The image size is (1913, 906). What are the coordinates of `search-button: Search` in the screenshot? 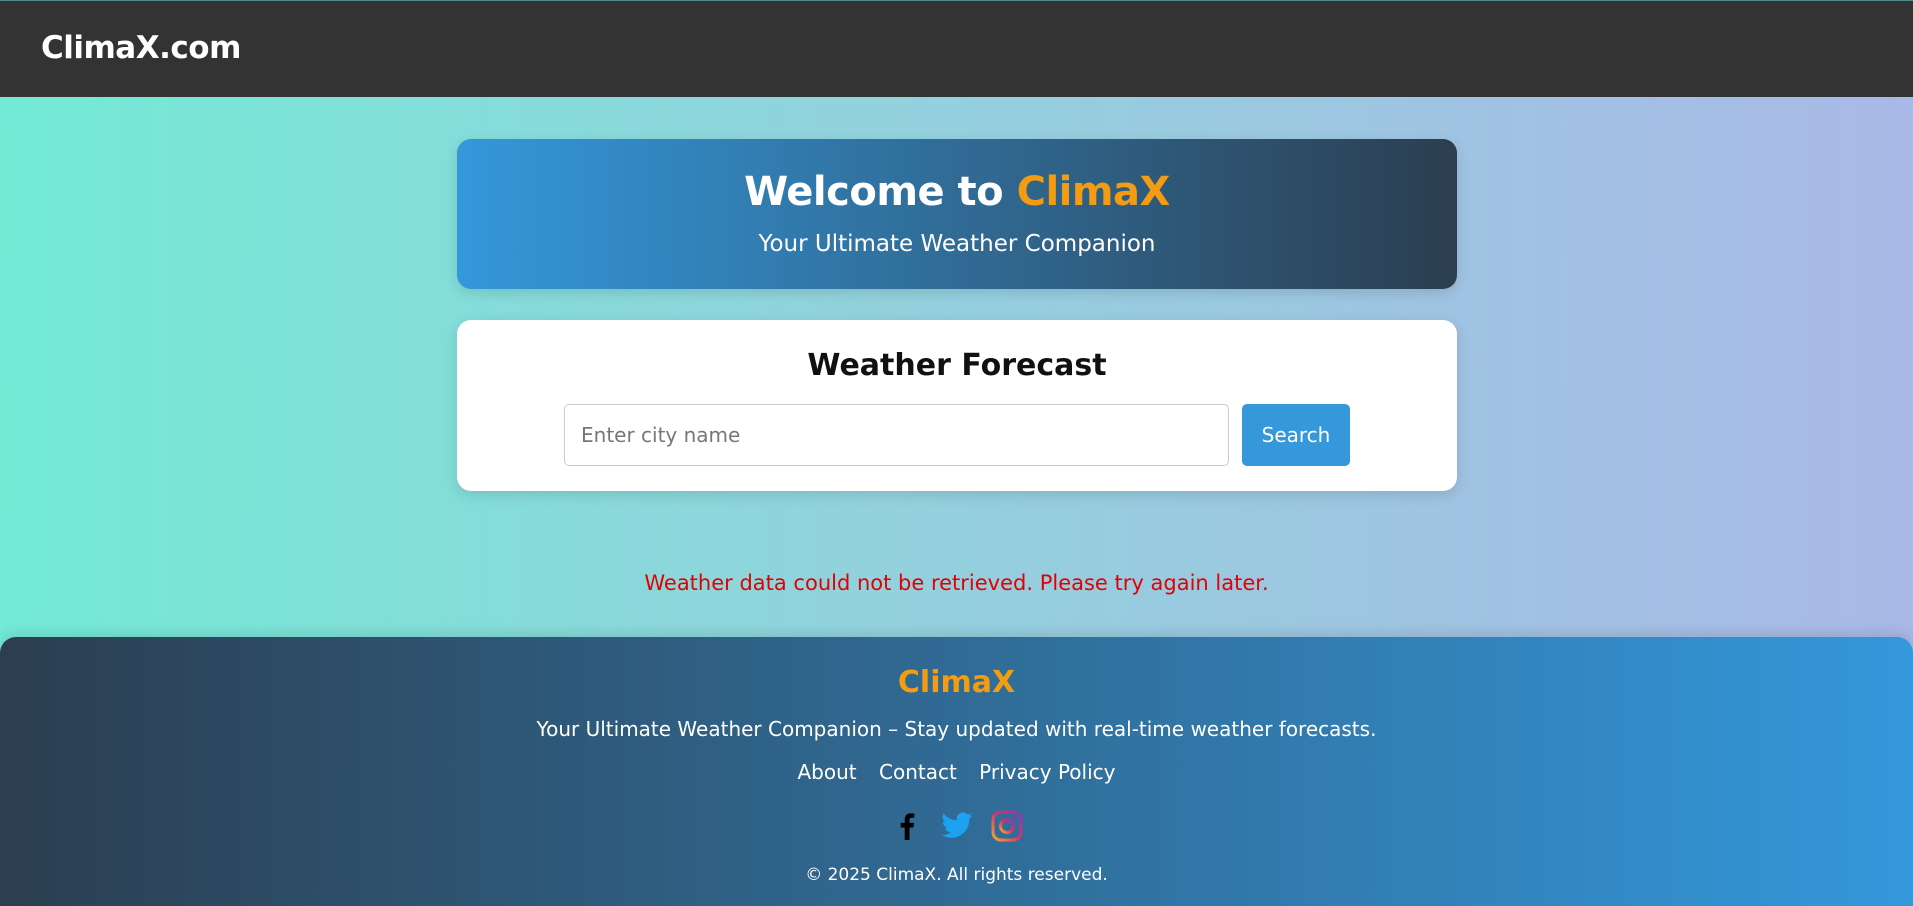 It's located at (1296, 435).